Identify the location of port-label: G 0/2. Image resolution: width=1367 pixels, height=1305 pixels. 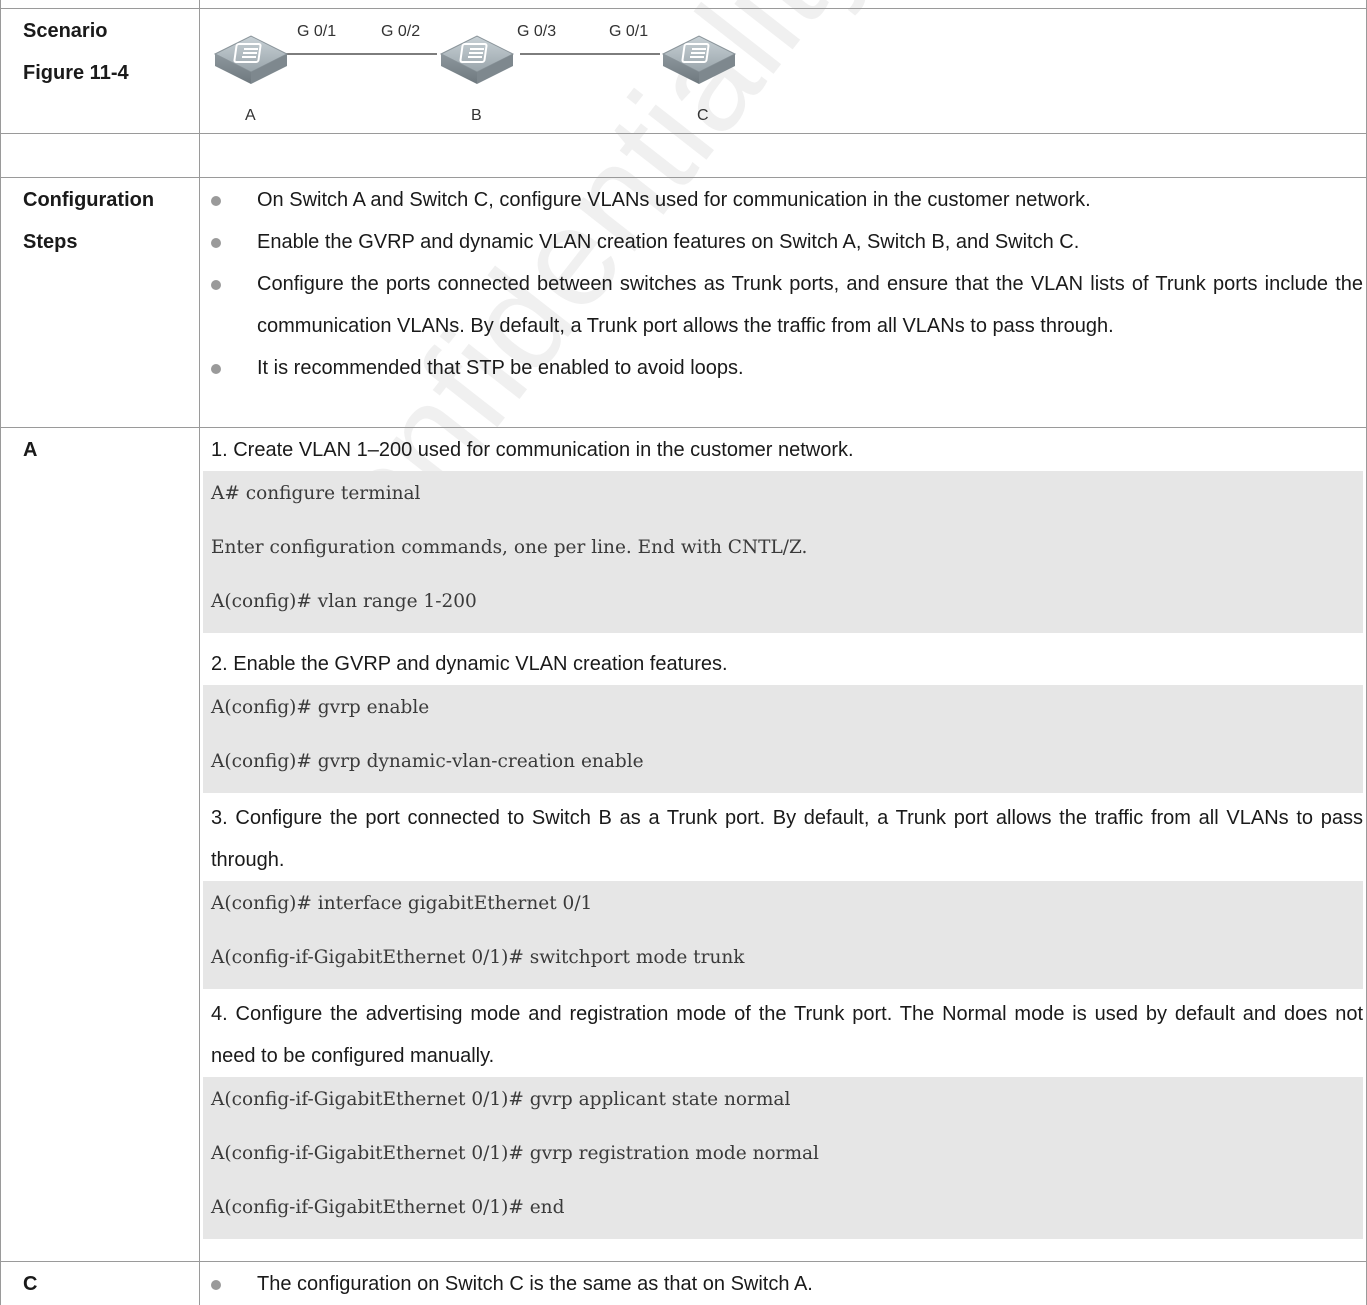
(400, 31).